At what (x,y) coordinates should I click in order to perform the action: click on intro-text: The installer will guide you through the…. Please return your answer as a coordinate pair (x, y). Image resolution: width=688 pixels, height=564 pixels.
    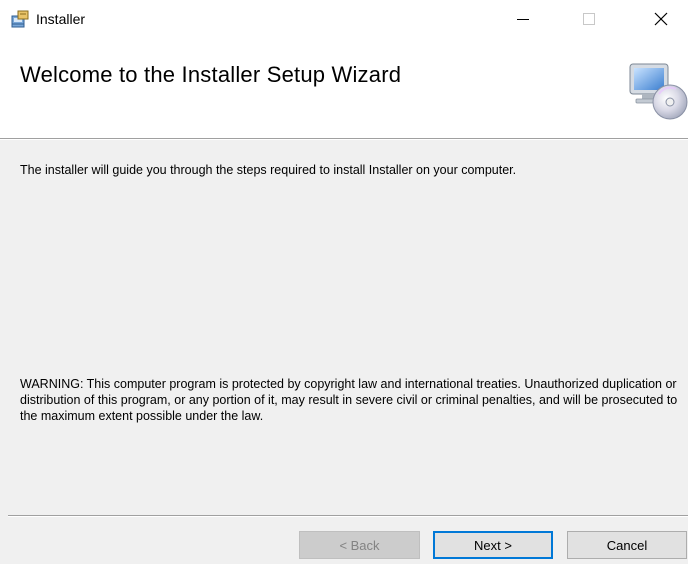
    Looking at the image, I should click on (268, 170).